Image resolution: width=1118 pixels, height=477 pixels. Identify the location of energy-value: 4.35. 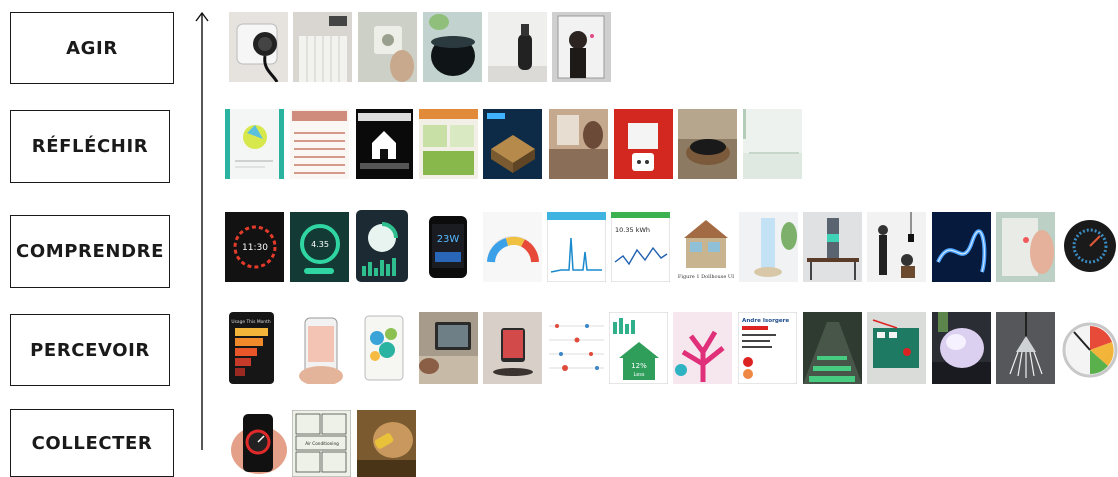
(320, 244).